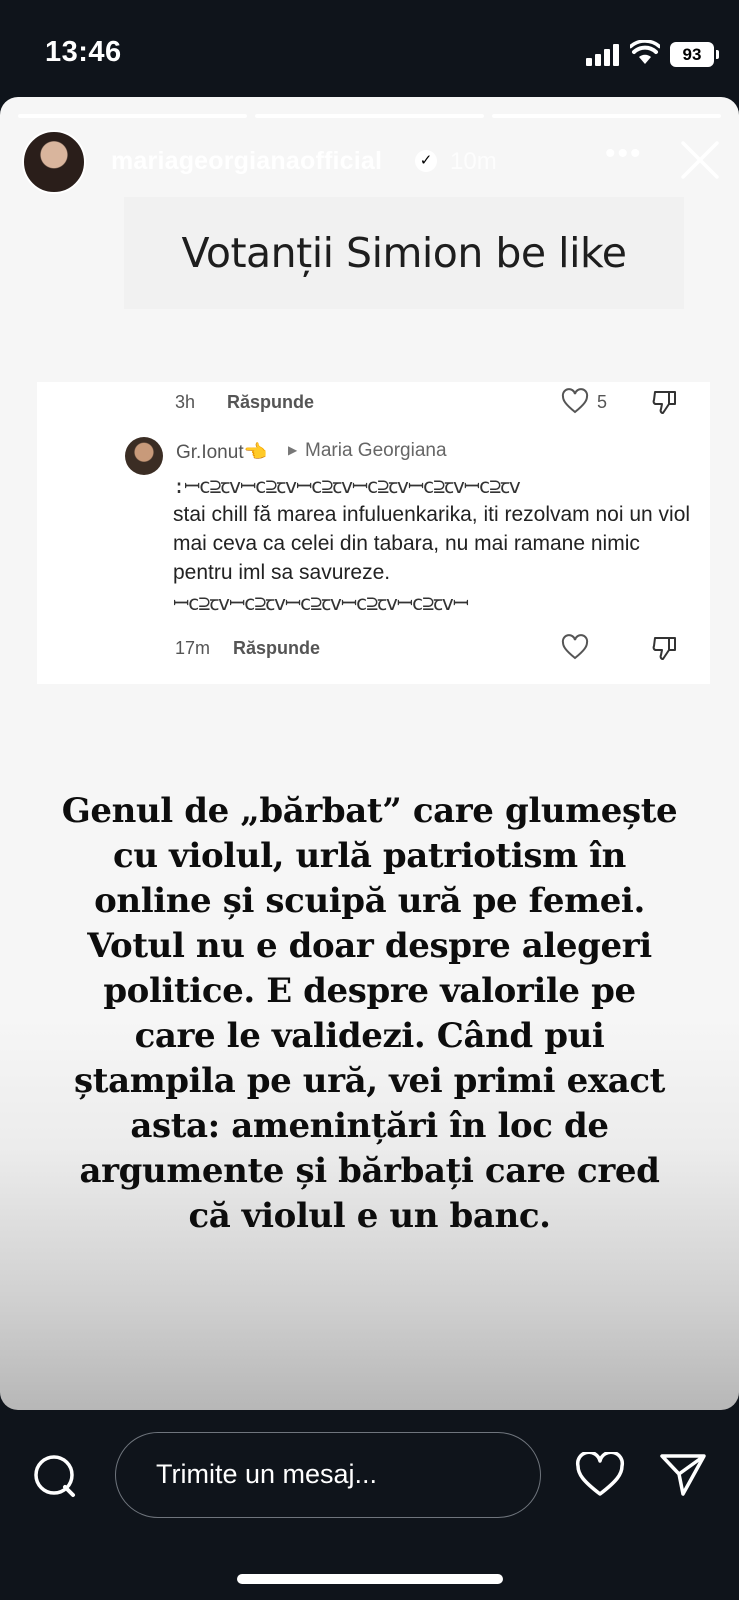 This screenshot has width=739, height=1600. Describe the element at coordinates (55, 1476) in the screenshot. I see `camera-icon` at that location.